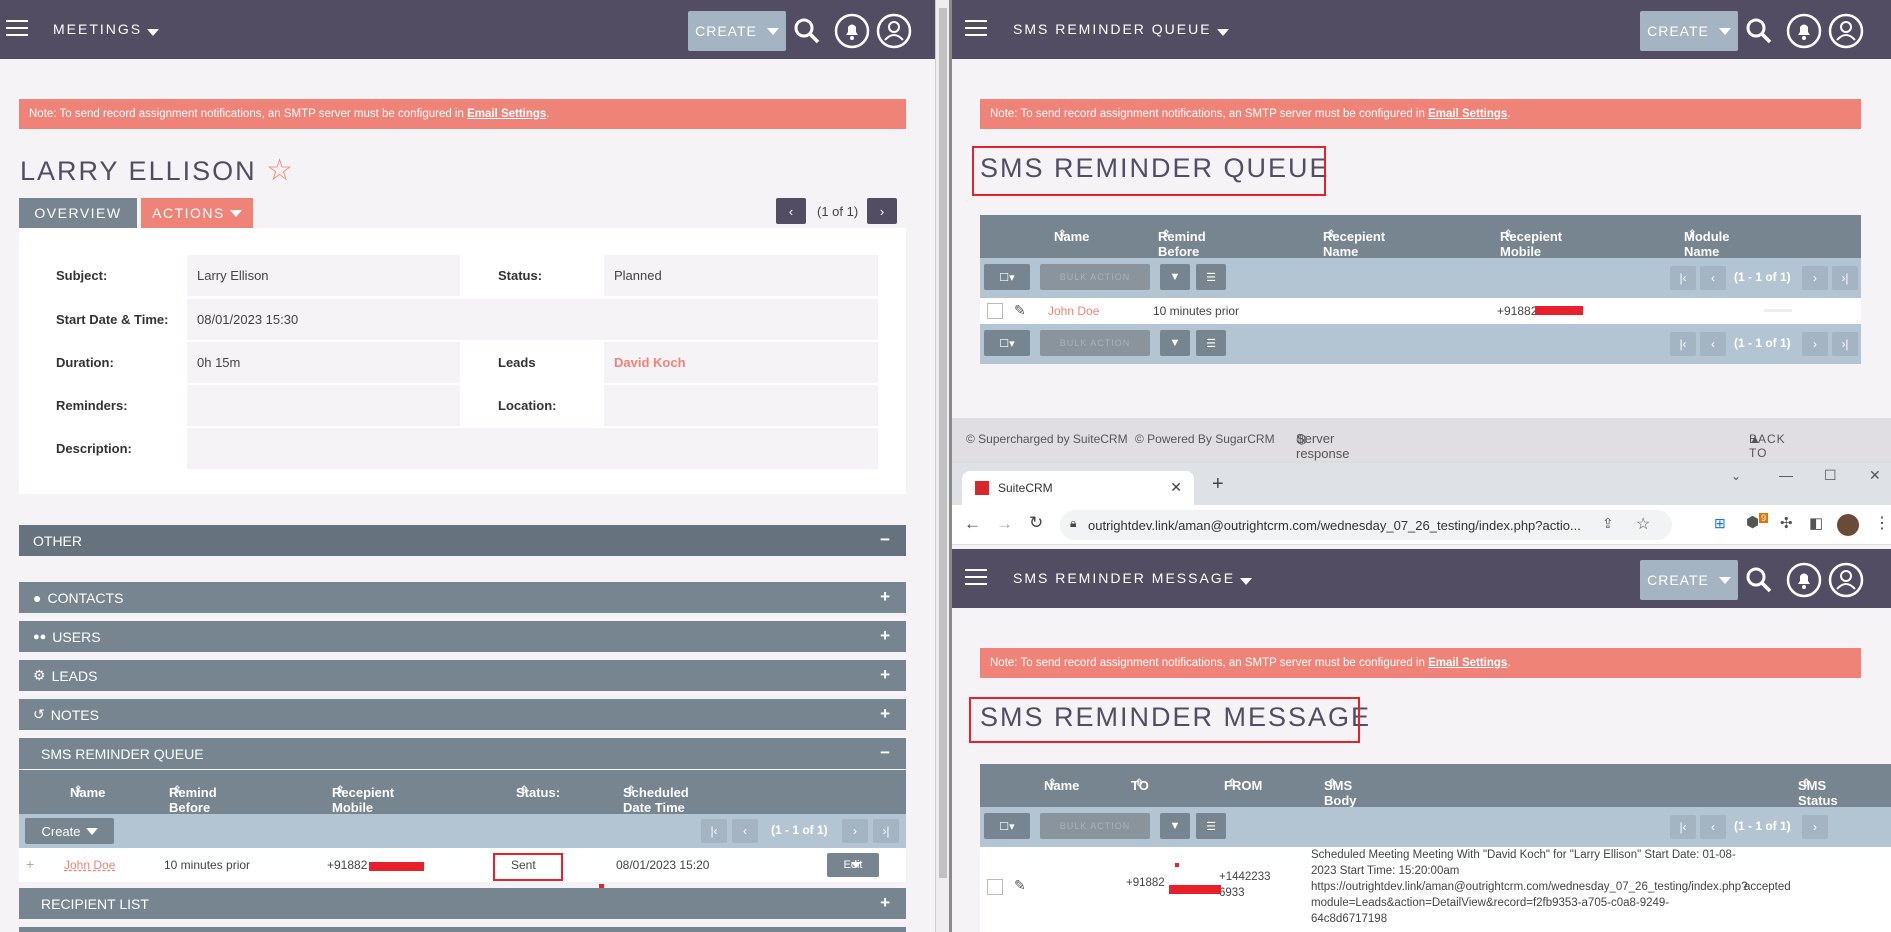 The width and height of the screenshot is (1891, 932). I want to click on back-to-top-link: BACK TO TOP ▲, so click(1767, 446).